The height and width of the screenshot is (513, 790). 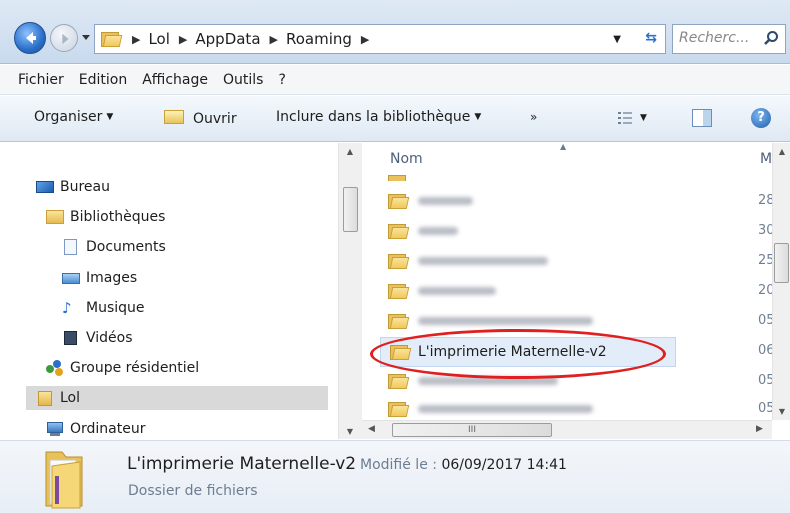 I want to click on scroll-left-icon: ◀, so click(x=371, y=429).